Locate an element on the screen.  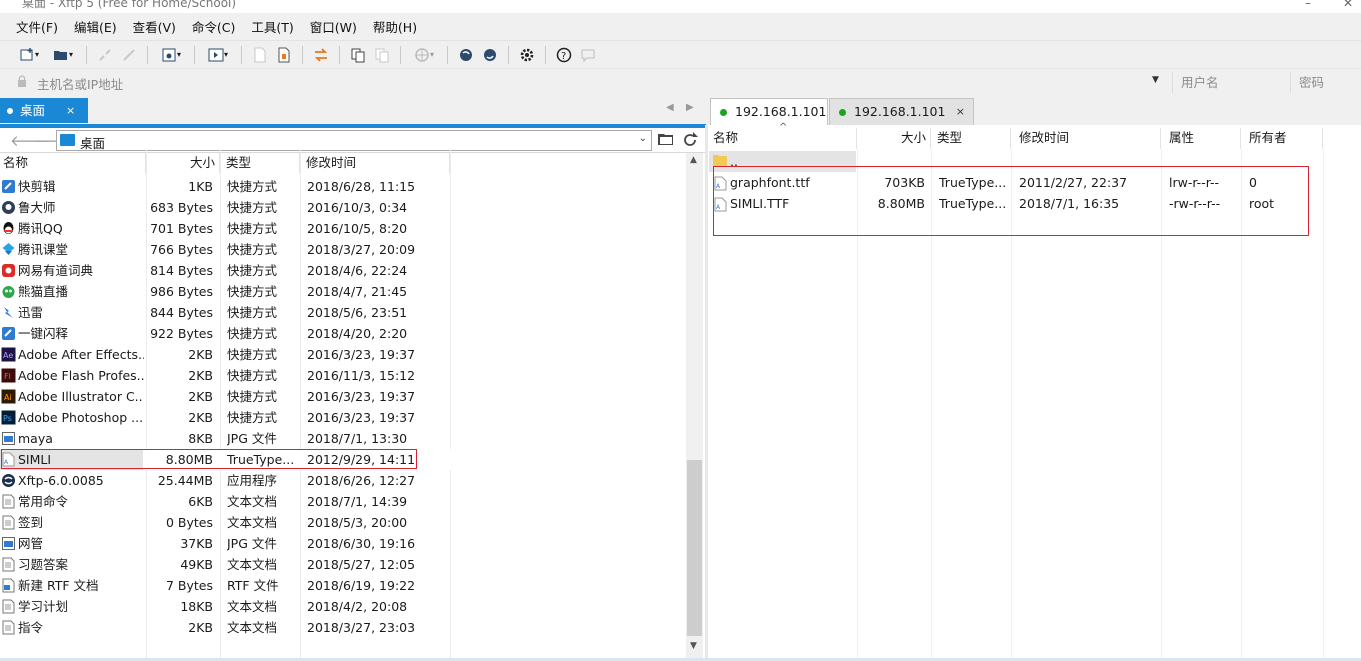
file-row: 迅雷 844 Bytes 快捷方式 2018/5/6, 23:51 is located at coordinates (343, 312).